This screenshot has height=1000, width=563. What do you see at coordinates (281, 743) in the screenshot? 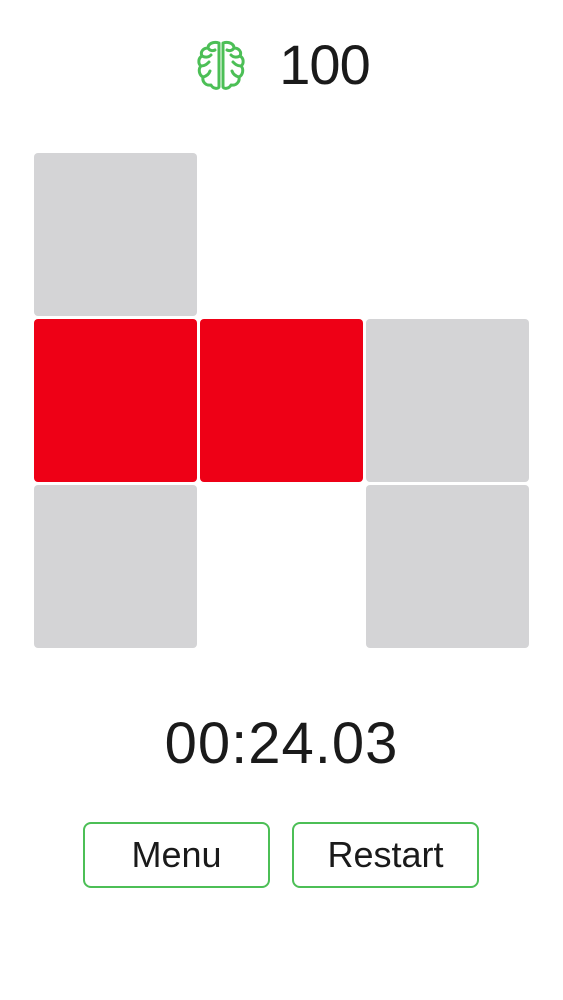
I see `timer-display: 00:24.03` at bounding box center [281, 743].